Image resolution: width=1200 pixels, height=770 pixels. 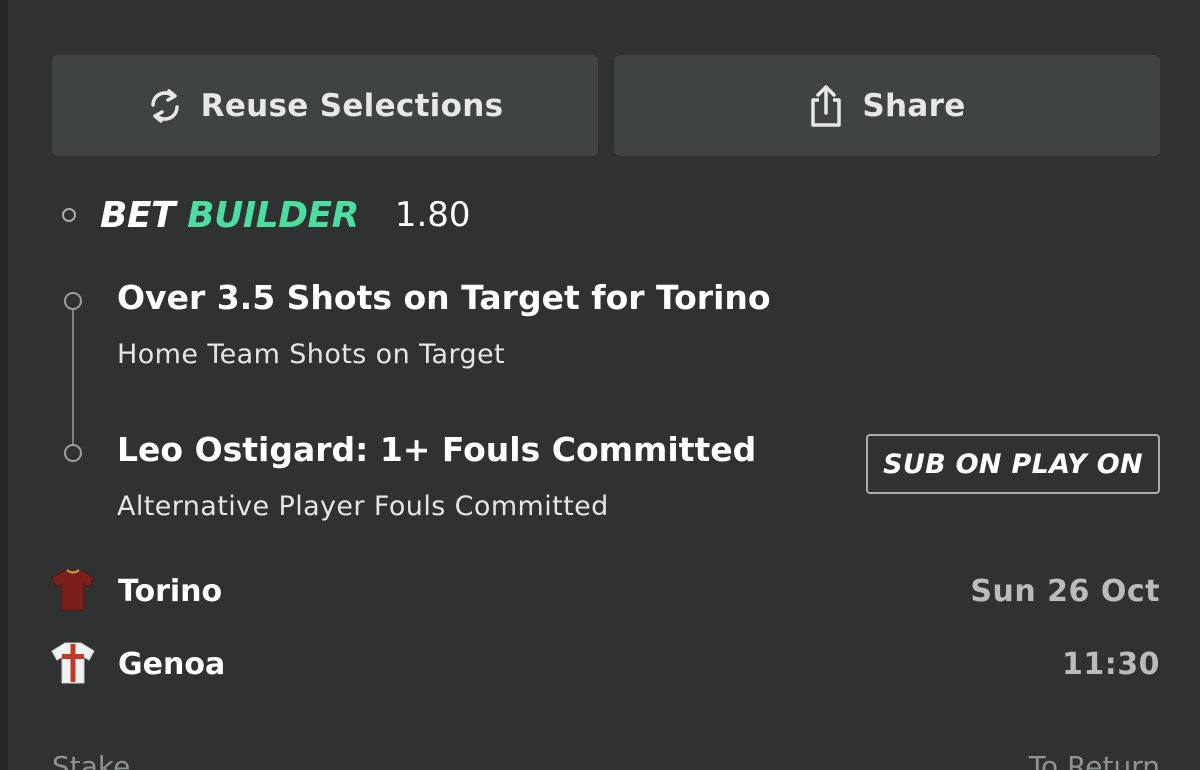 What do you see at coordinates (311, 354) in the screenshot?
I see `leg-1-market: Home Team Shots on Target` at bounding box center [311, 354].